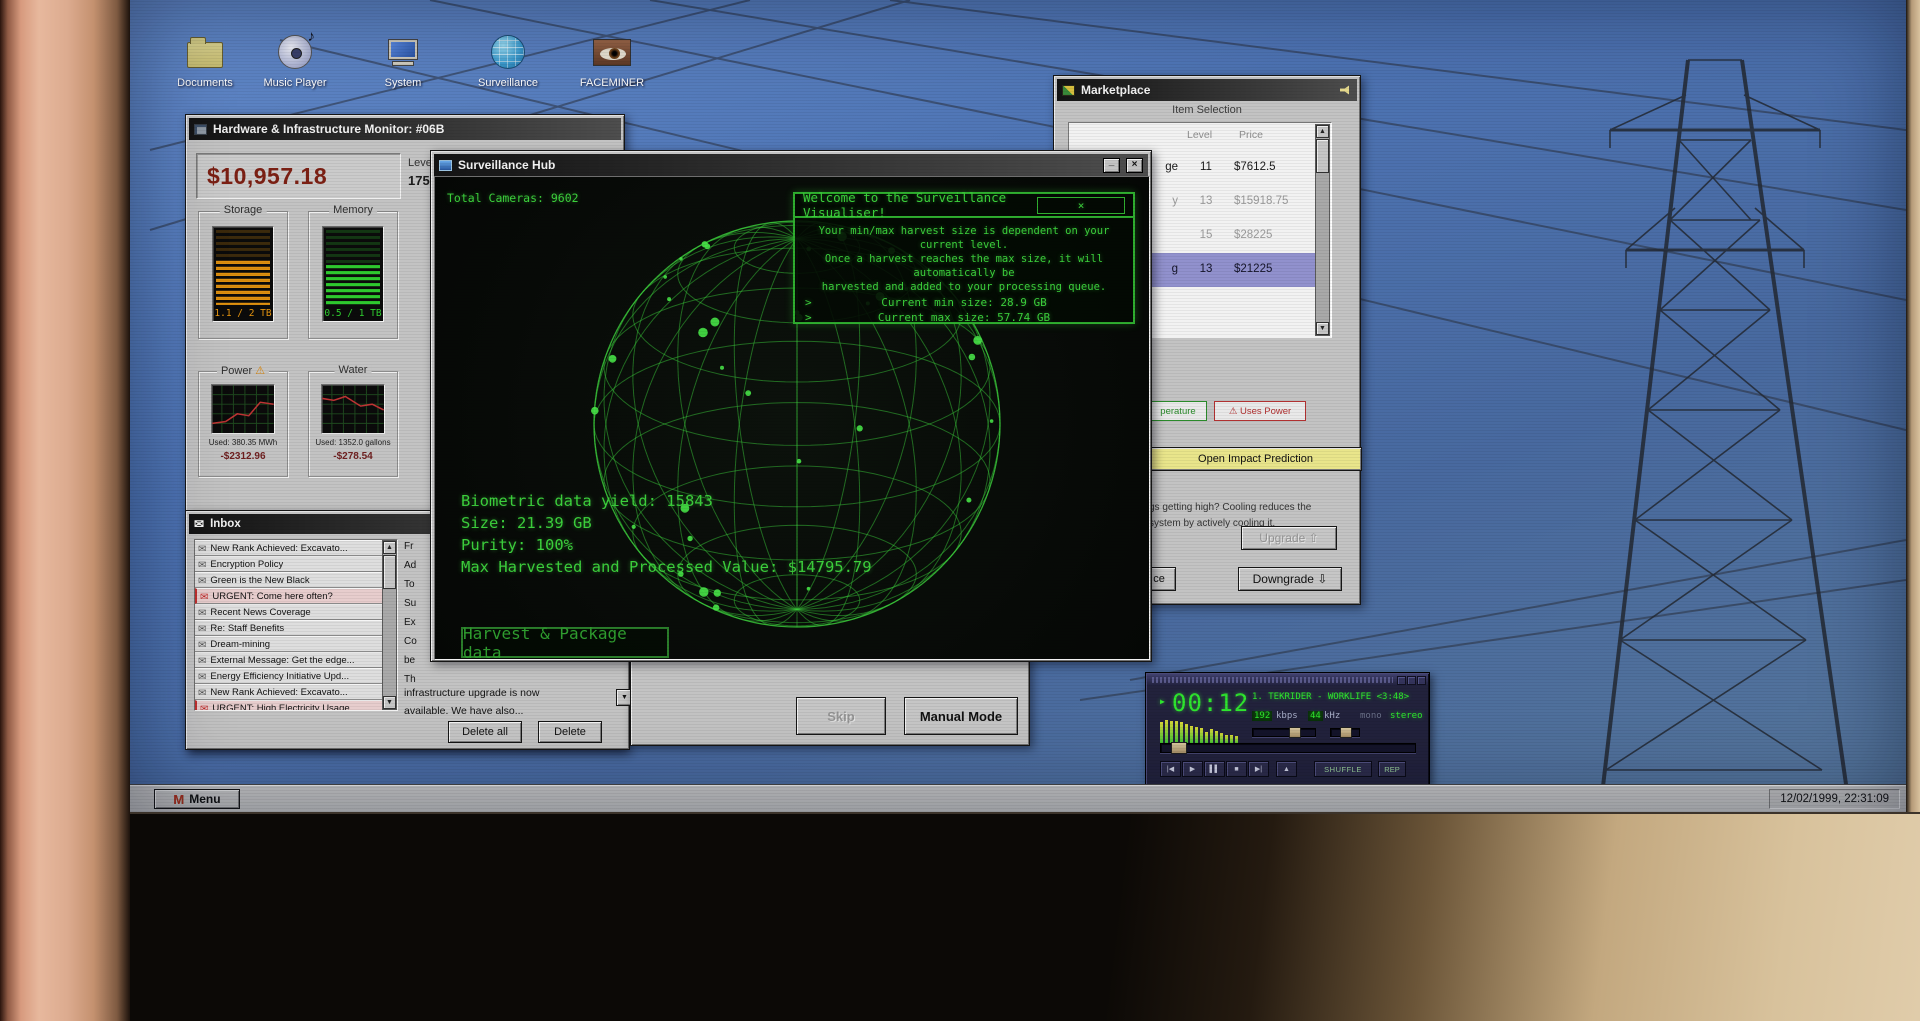 Image resolution: width=1920 pixels, height=1021 pixels. Describe the element at coordinates (289, 580) in the screenshot. I see `mail-item: Green is the New Black` at that location.